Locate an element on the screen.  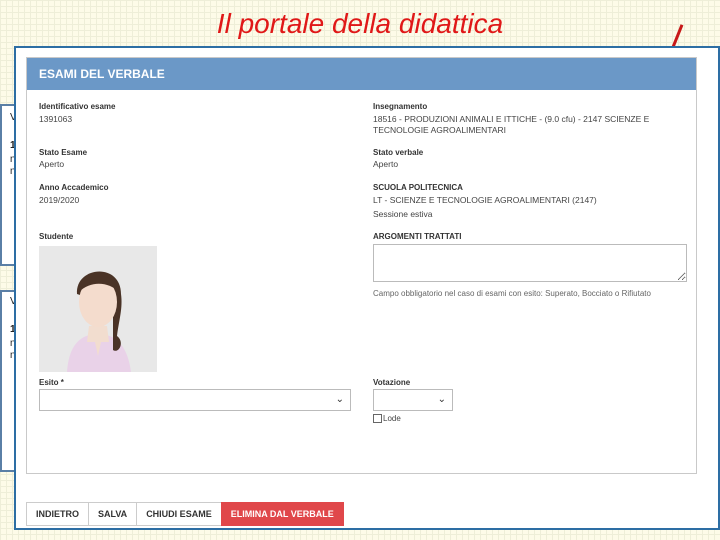
stato-esame-value: Aperto is located at coordinates (52, 164).